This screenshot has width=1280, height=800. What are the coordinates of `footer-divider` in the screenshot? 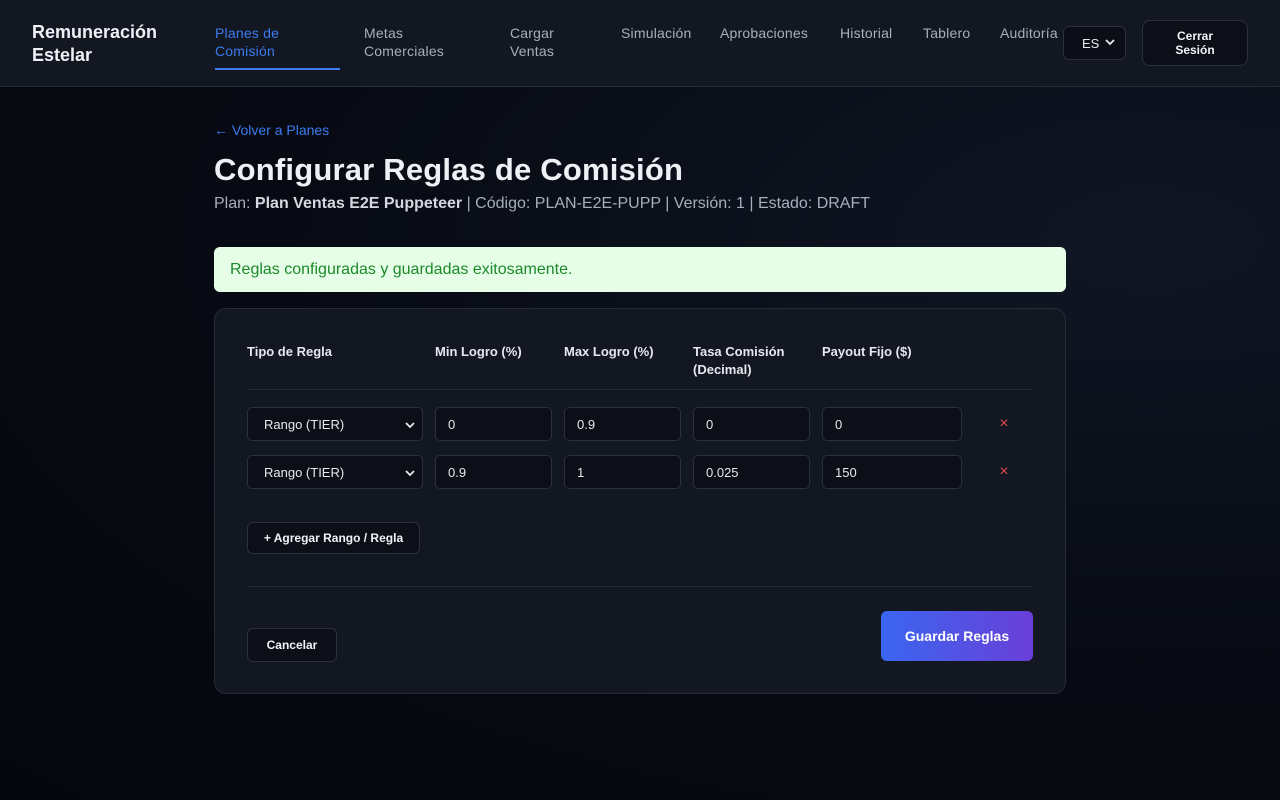 It's located at (640, 586).